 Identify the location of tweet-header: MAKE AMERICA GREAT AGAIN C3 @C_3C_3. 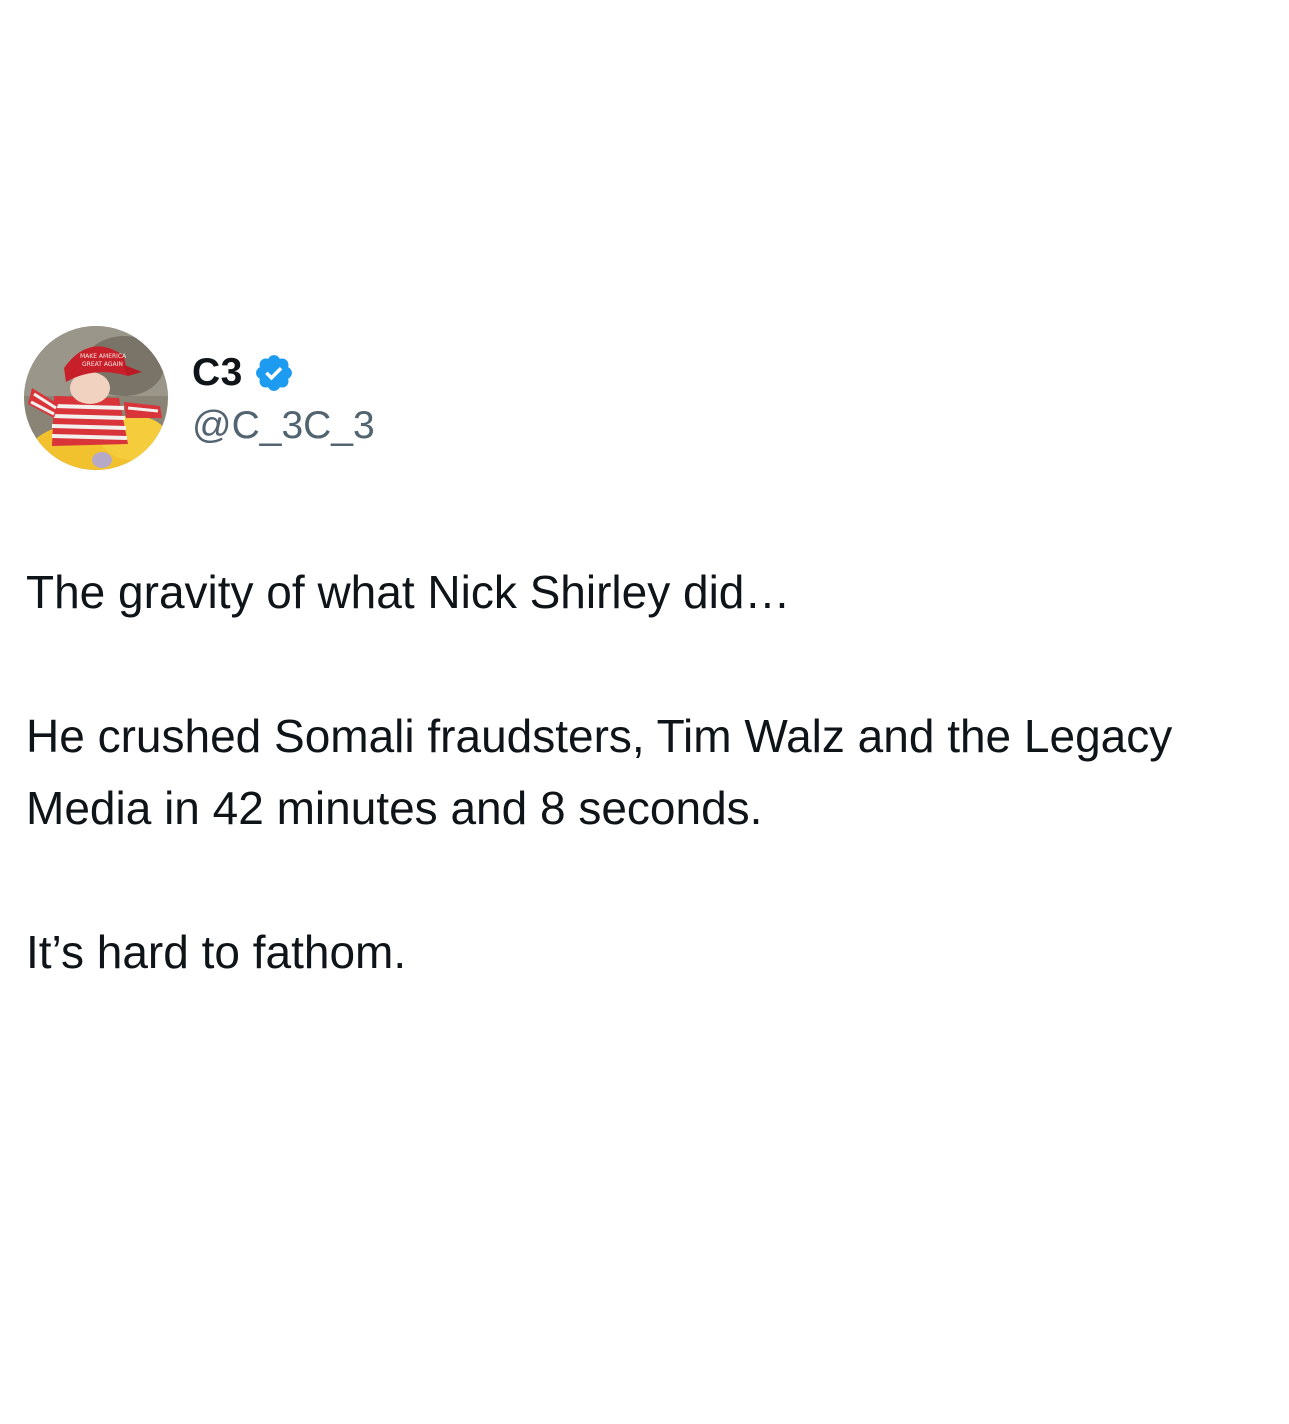
(199, 398).